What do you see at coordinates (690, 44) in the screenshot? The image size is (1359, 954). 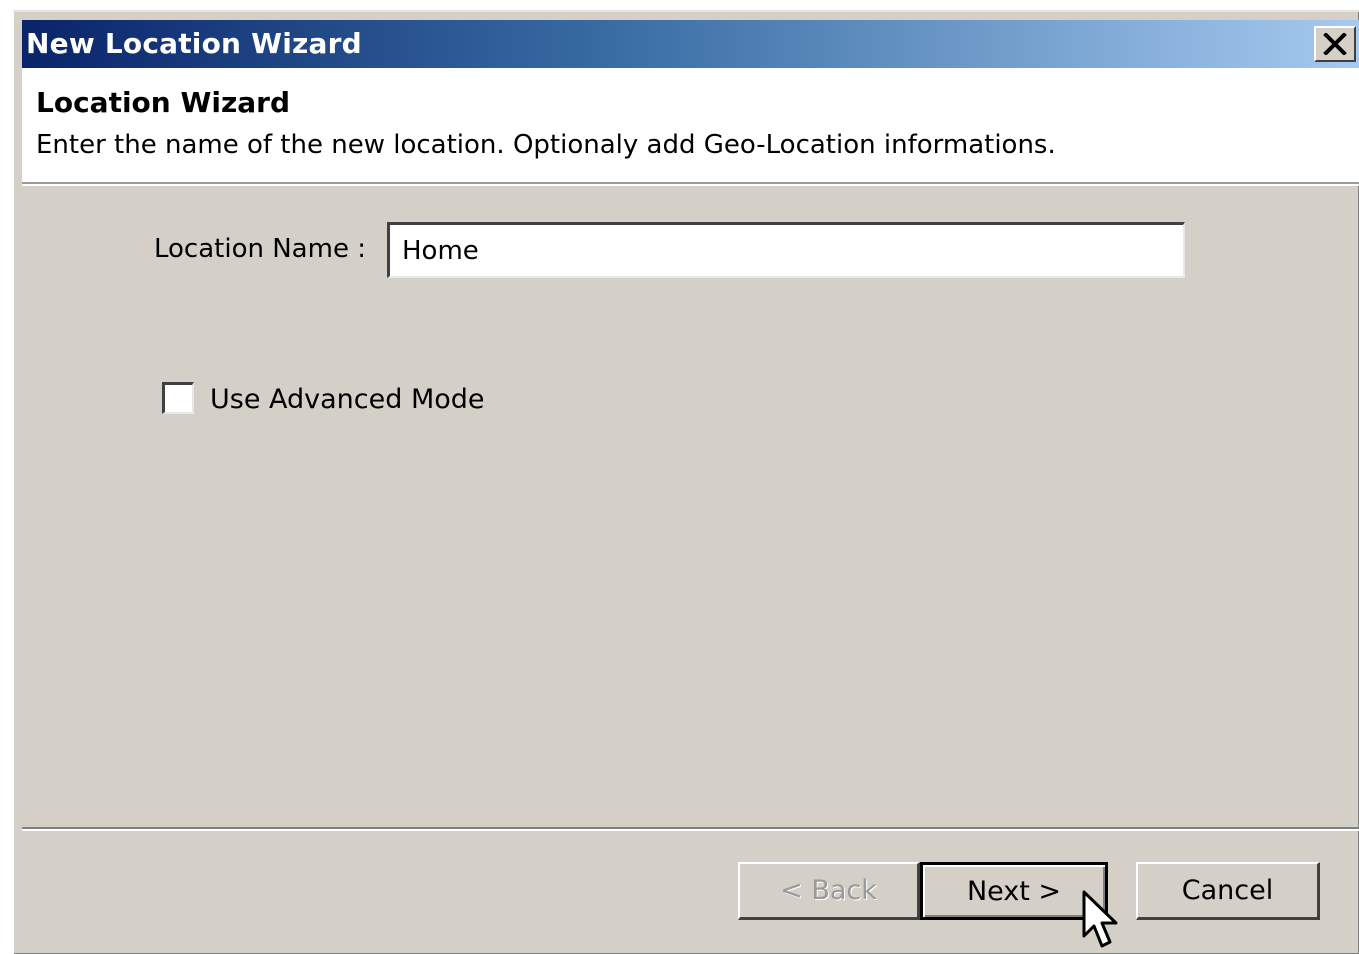 I see `title-bar: New Location Wizard` at bounding box center [690, 44].